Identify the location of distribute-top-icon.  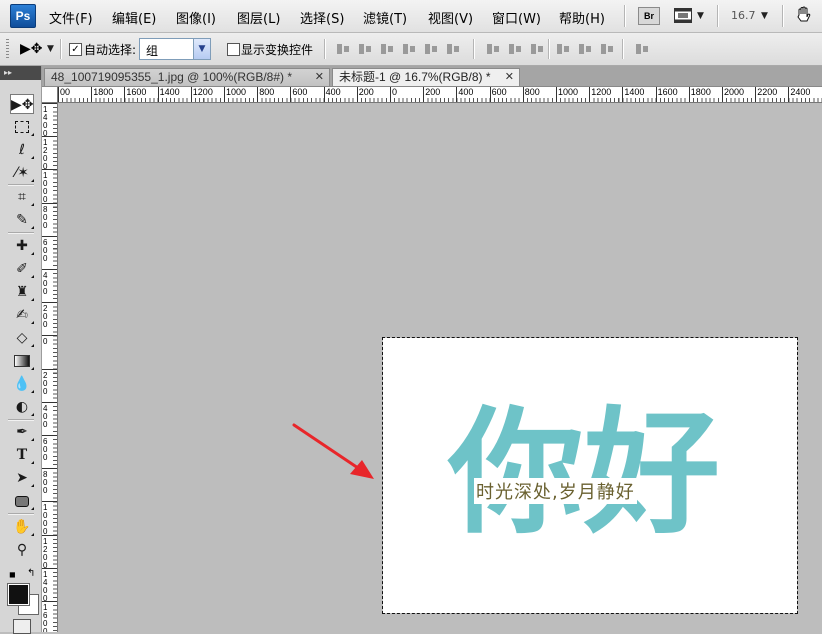
(493, 49).